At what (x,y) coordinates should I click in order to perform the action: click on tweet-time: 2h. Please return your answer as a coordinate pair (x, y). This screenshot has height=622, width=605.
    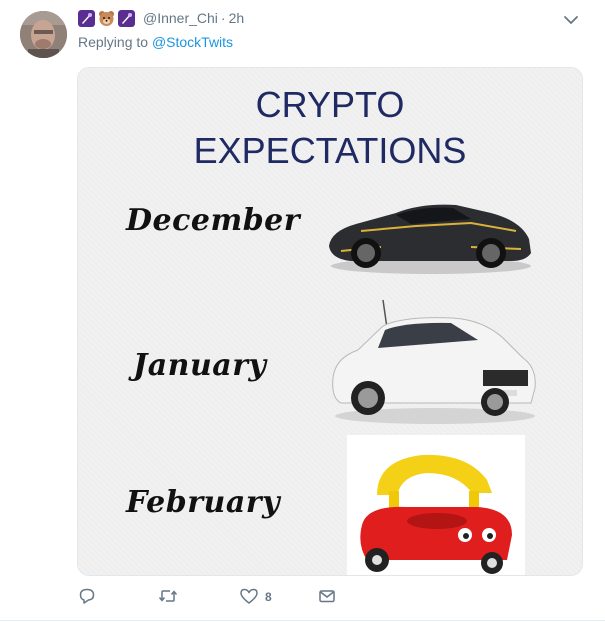
    Looking at the image, I should click on (237, 18).